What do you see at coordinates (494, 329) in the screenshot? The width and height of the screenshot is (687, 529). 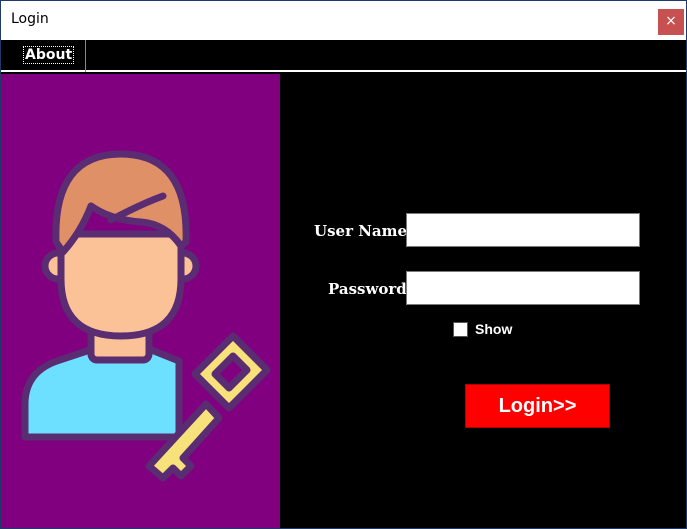 I see `show-password-label: Show` at bounding box center [494, 329].